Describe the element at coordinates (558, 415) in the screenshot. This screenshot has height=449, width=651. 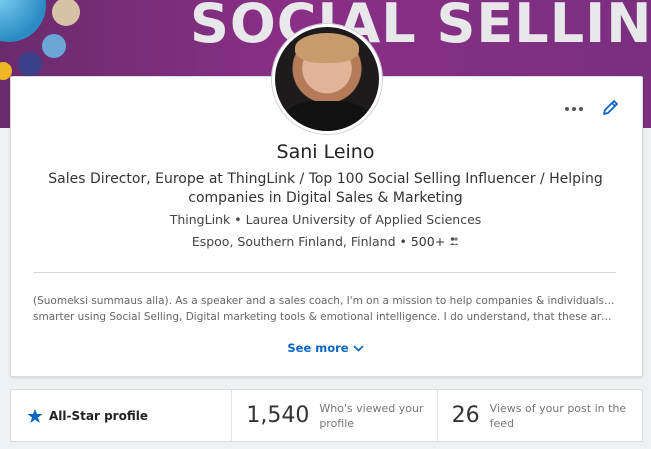
I see `post-views-label: Views of your post in the feed` at that location.